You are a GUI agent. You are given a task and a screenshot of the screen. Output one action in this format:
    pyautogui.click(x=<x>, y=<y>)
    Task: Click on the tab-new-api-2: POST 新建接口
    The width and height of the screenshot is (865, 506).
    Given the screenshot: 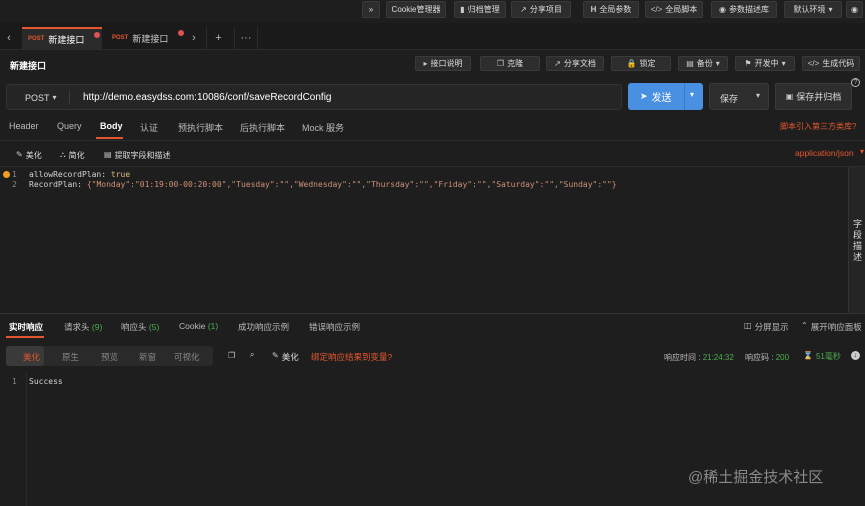 What is the action you would take?
    pyautogui.click(x=146, y=38)
    